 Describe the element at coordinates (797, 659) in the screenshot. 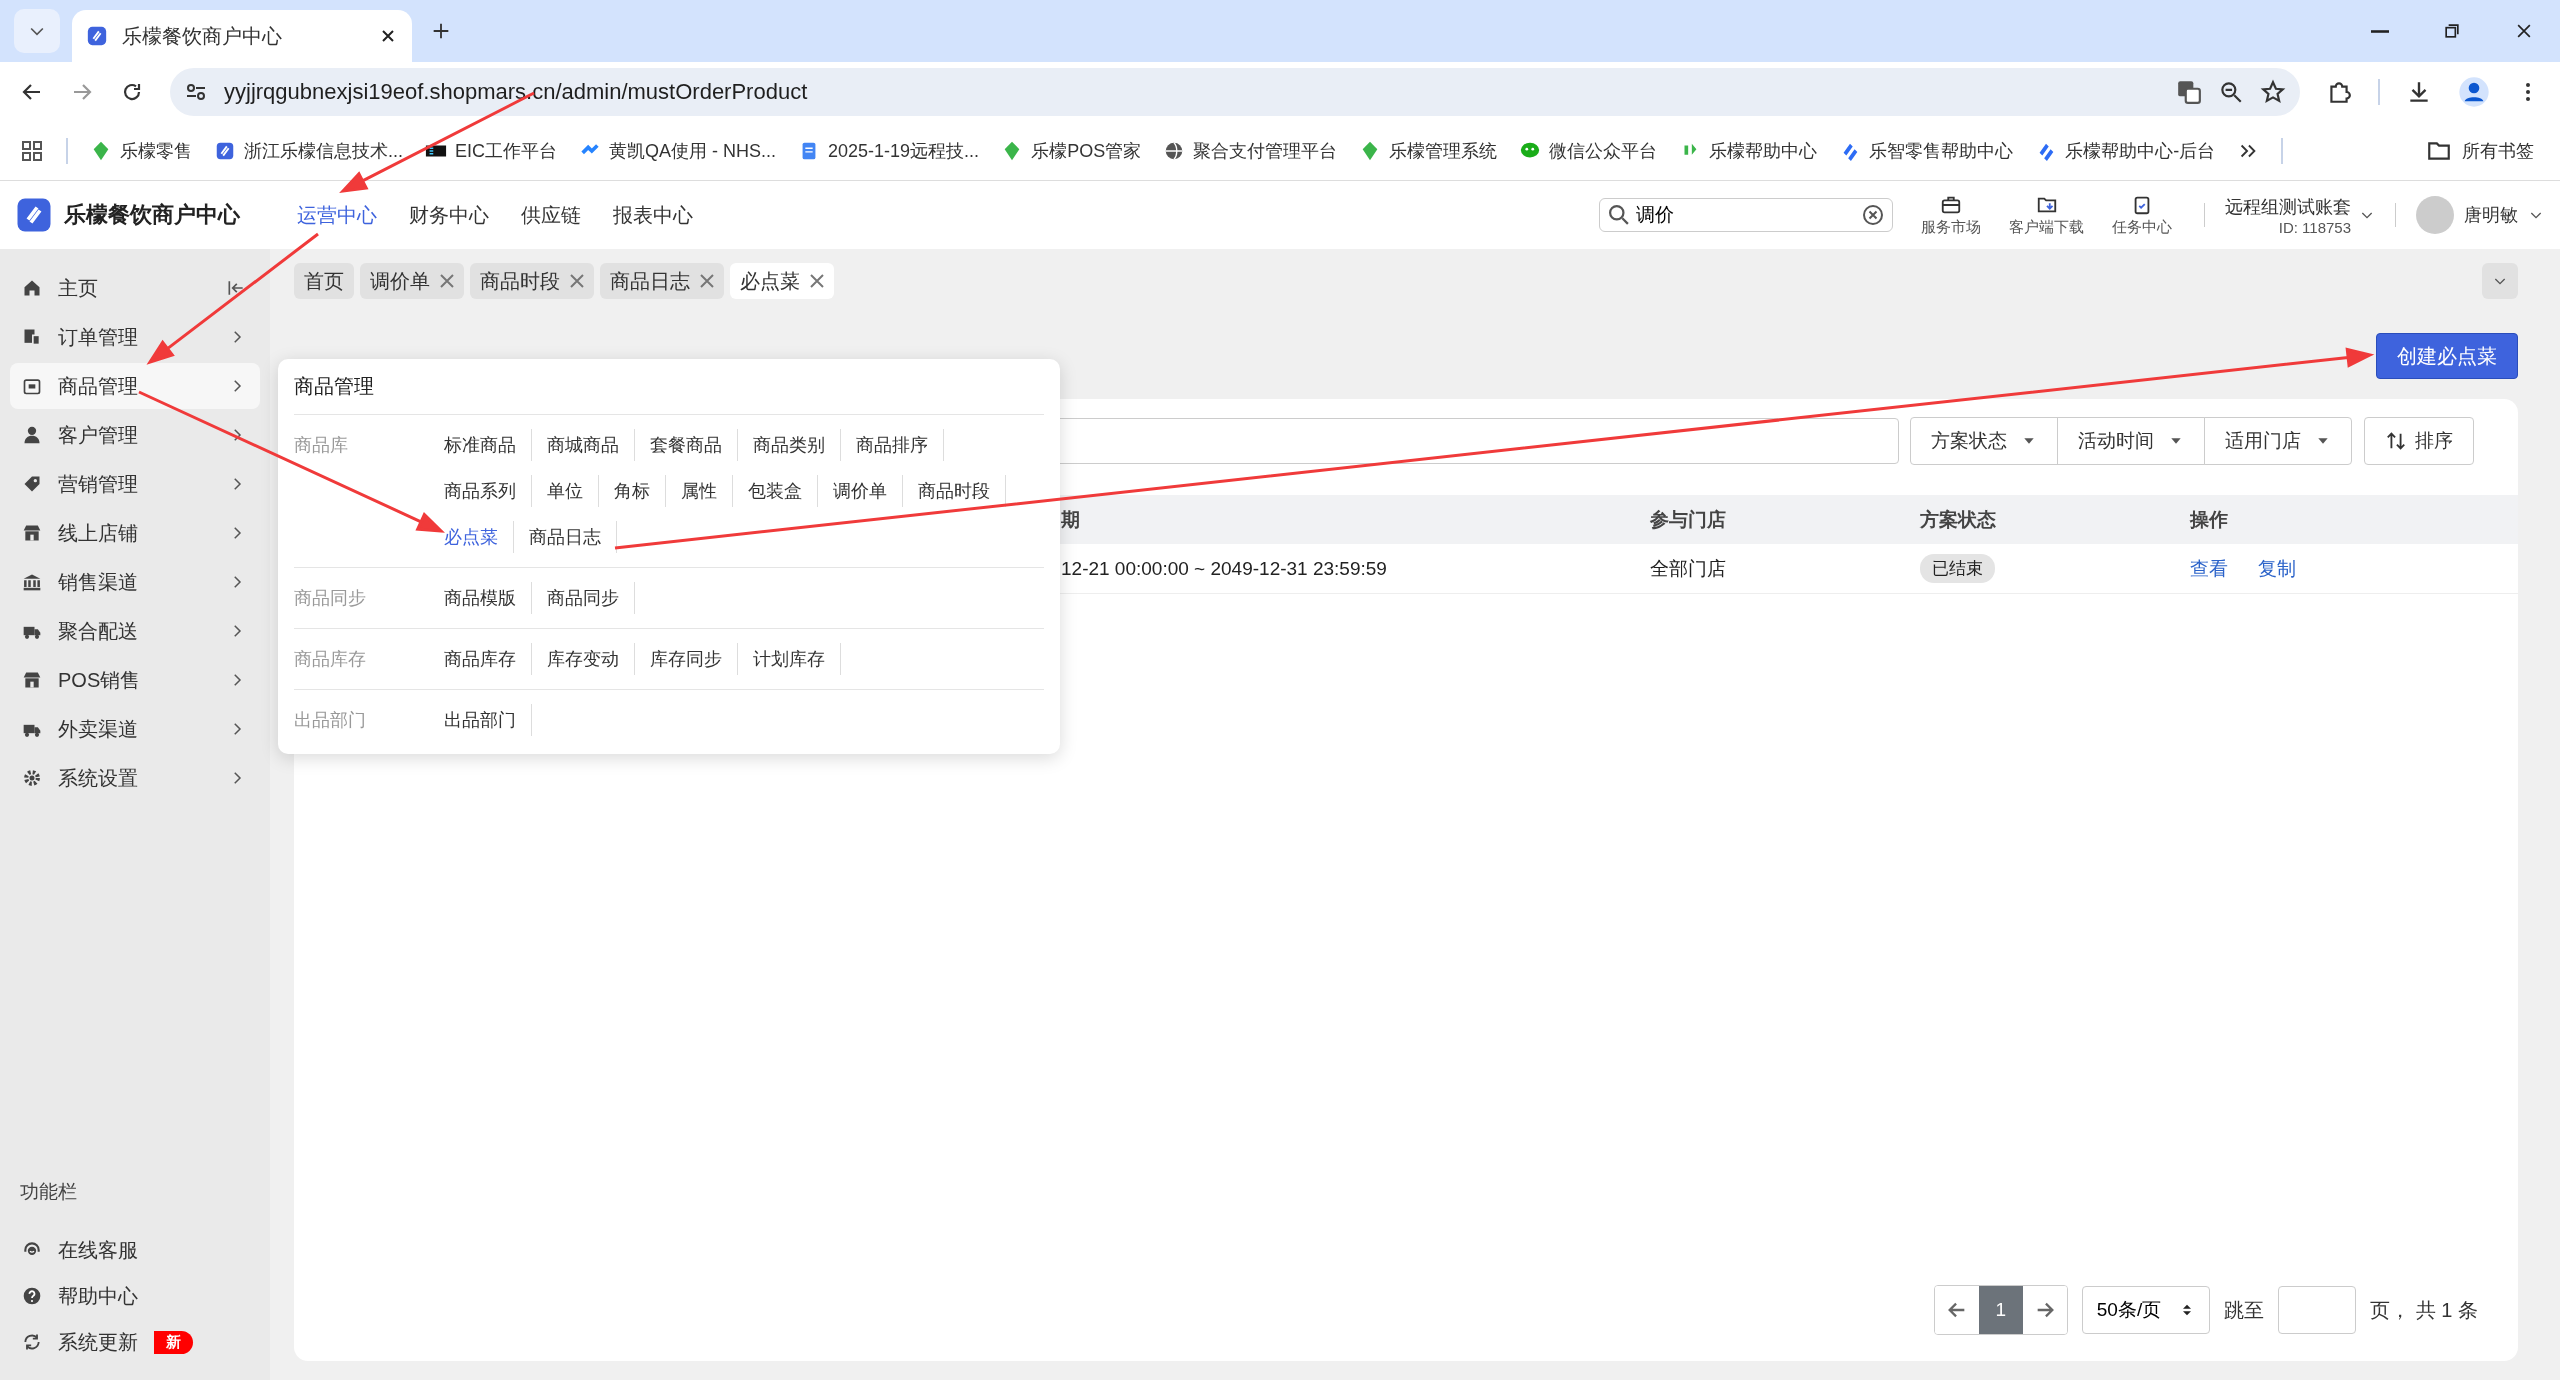

I see `menu-link: 计划库存` at that location.